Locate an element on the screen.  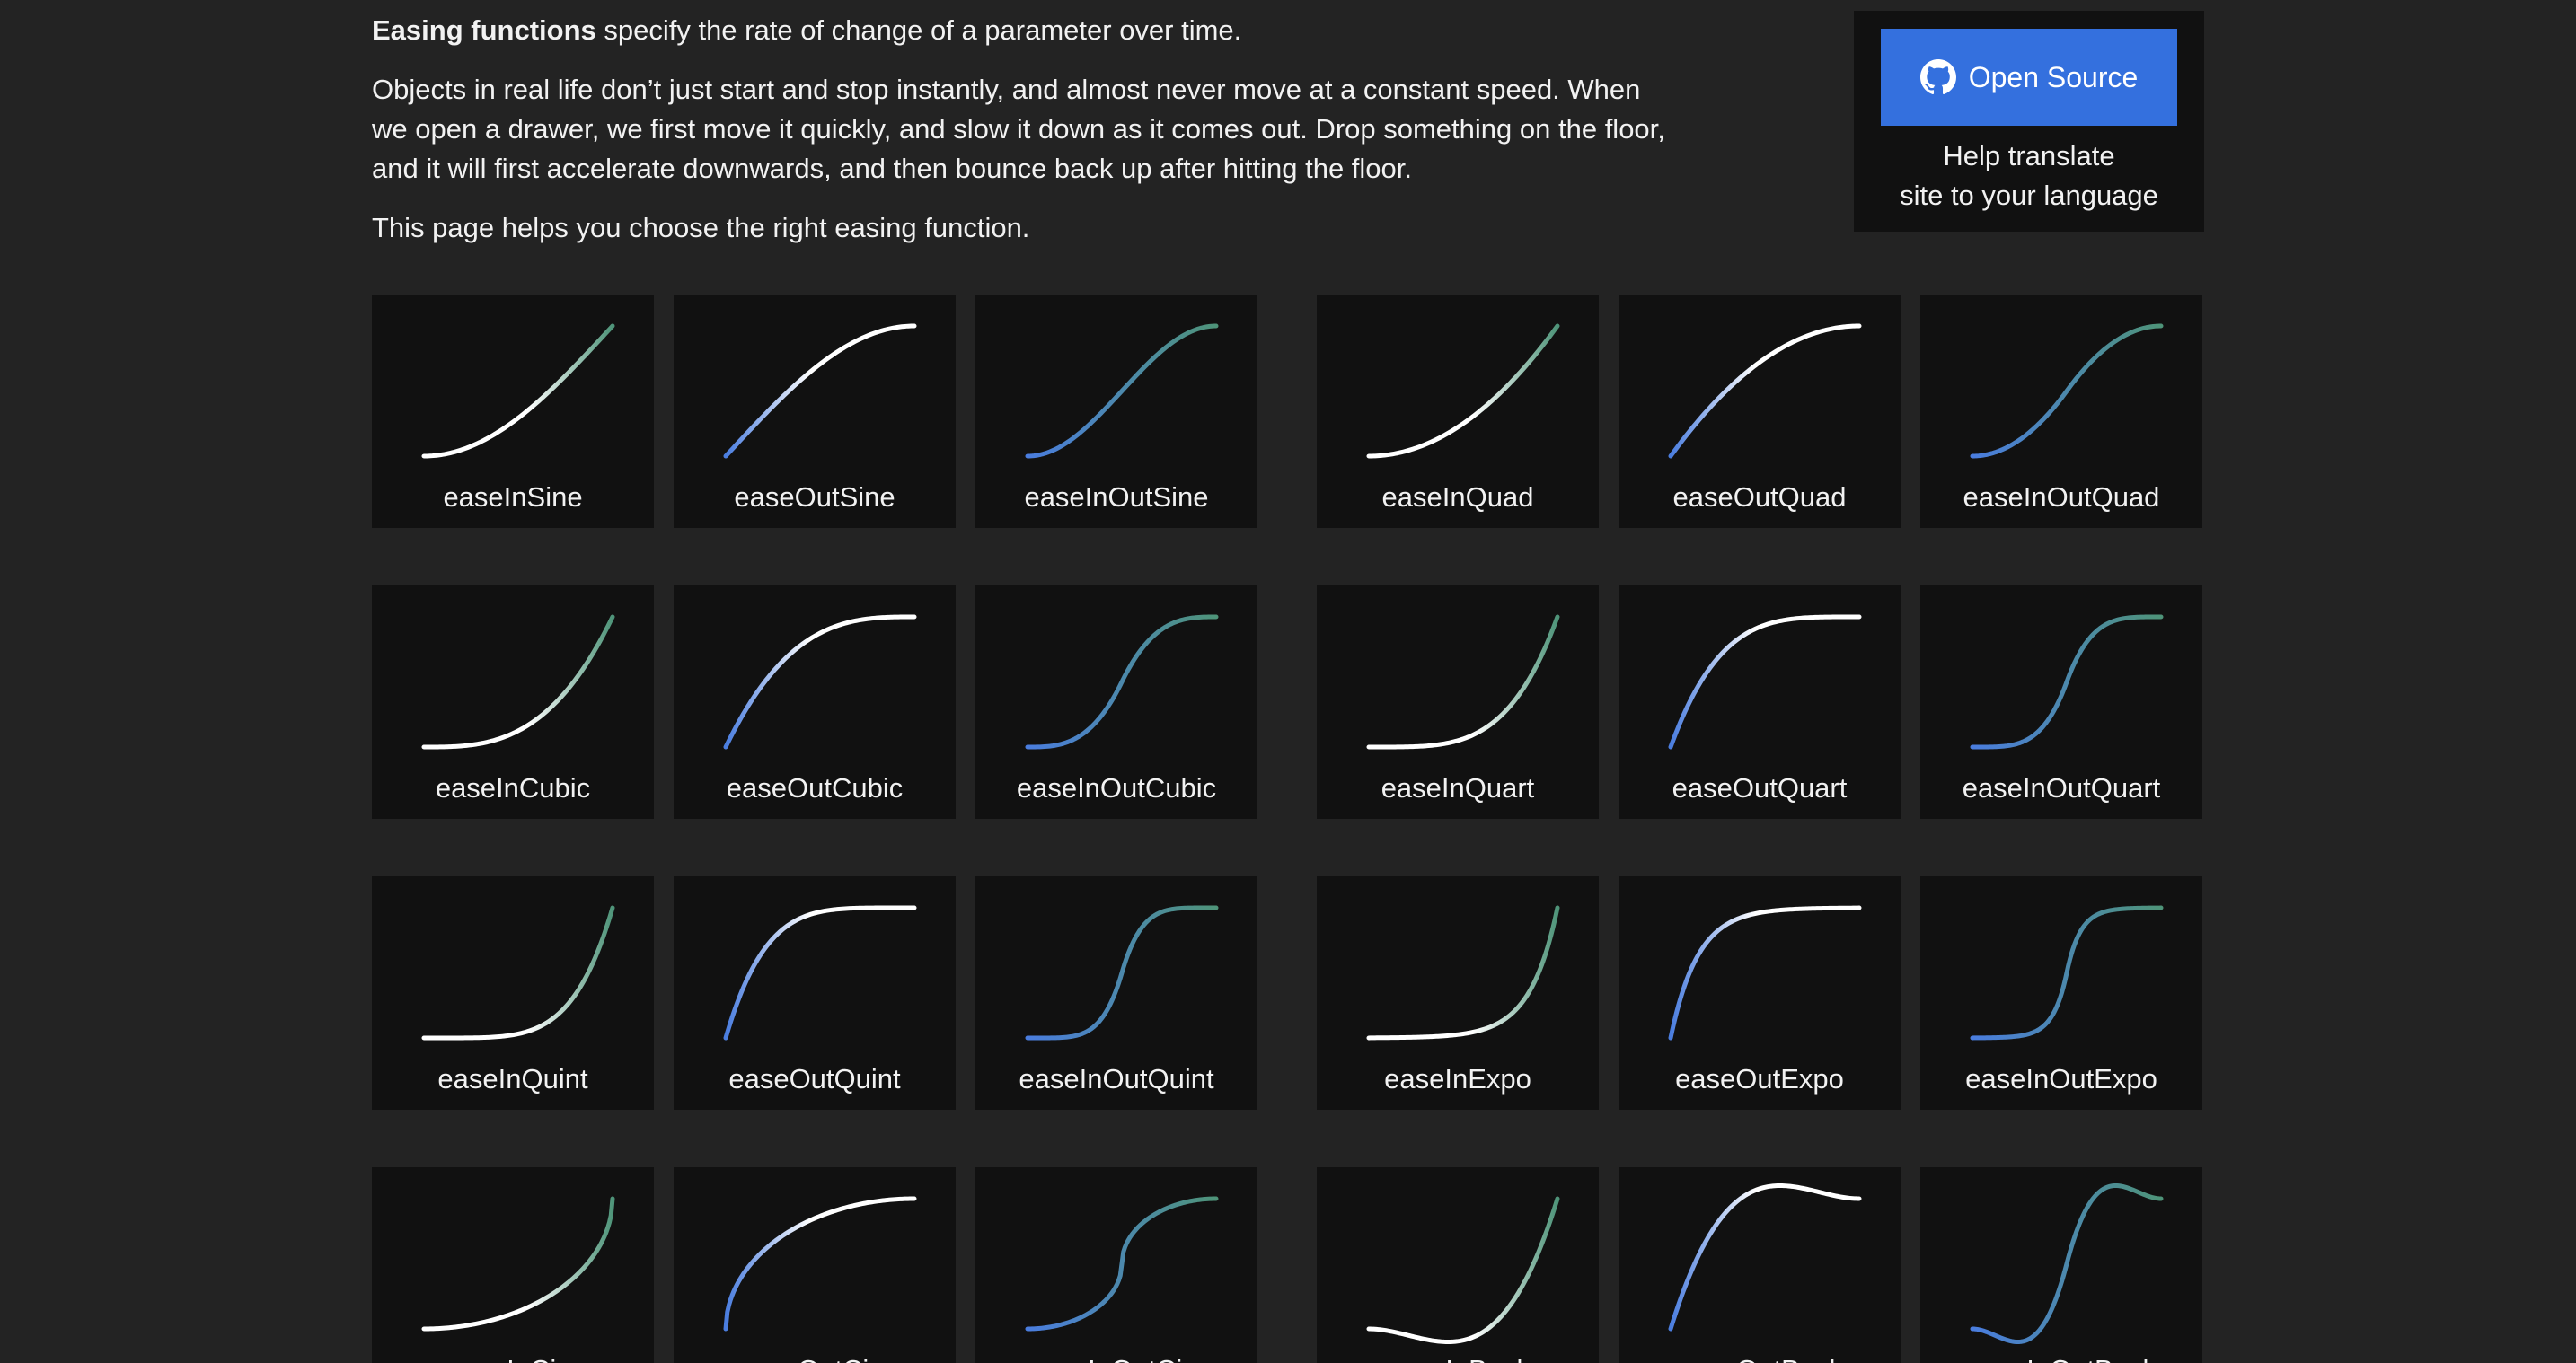
easing-card-label: easeInOutCirc is located at coordinates (1116, 1357).